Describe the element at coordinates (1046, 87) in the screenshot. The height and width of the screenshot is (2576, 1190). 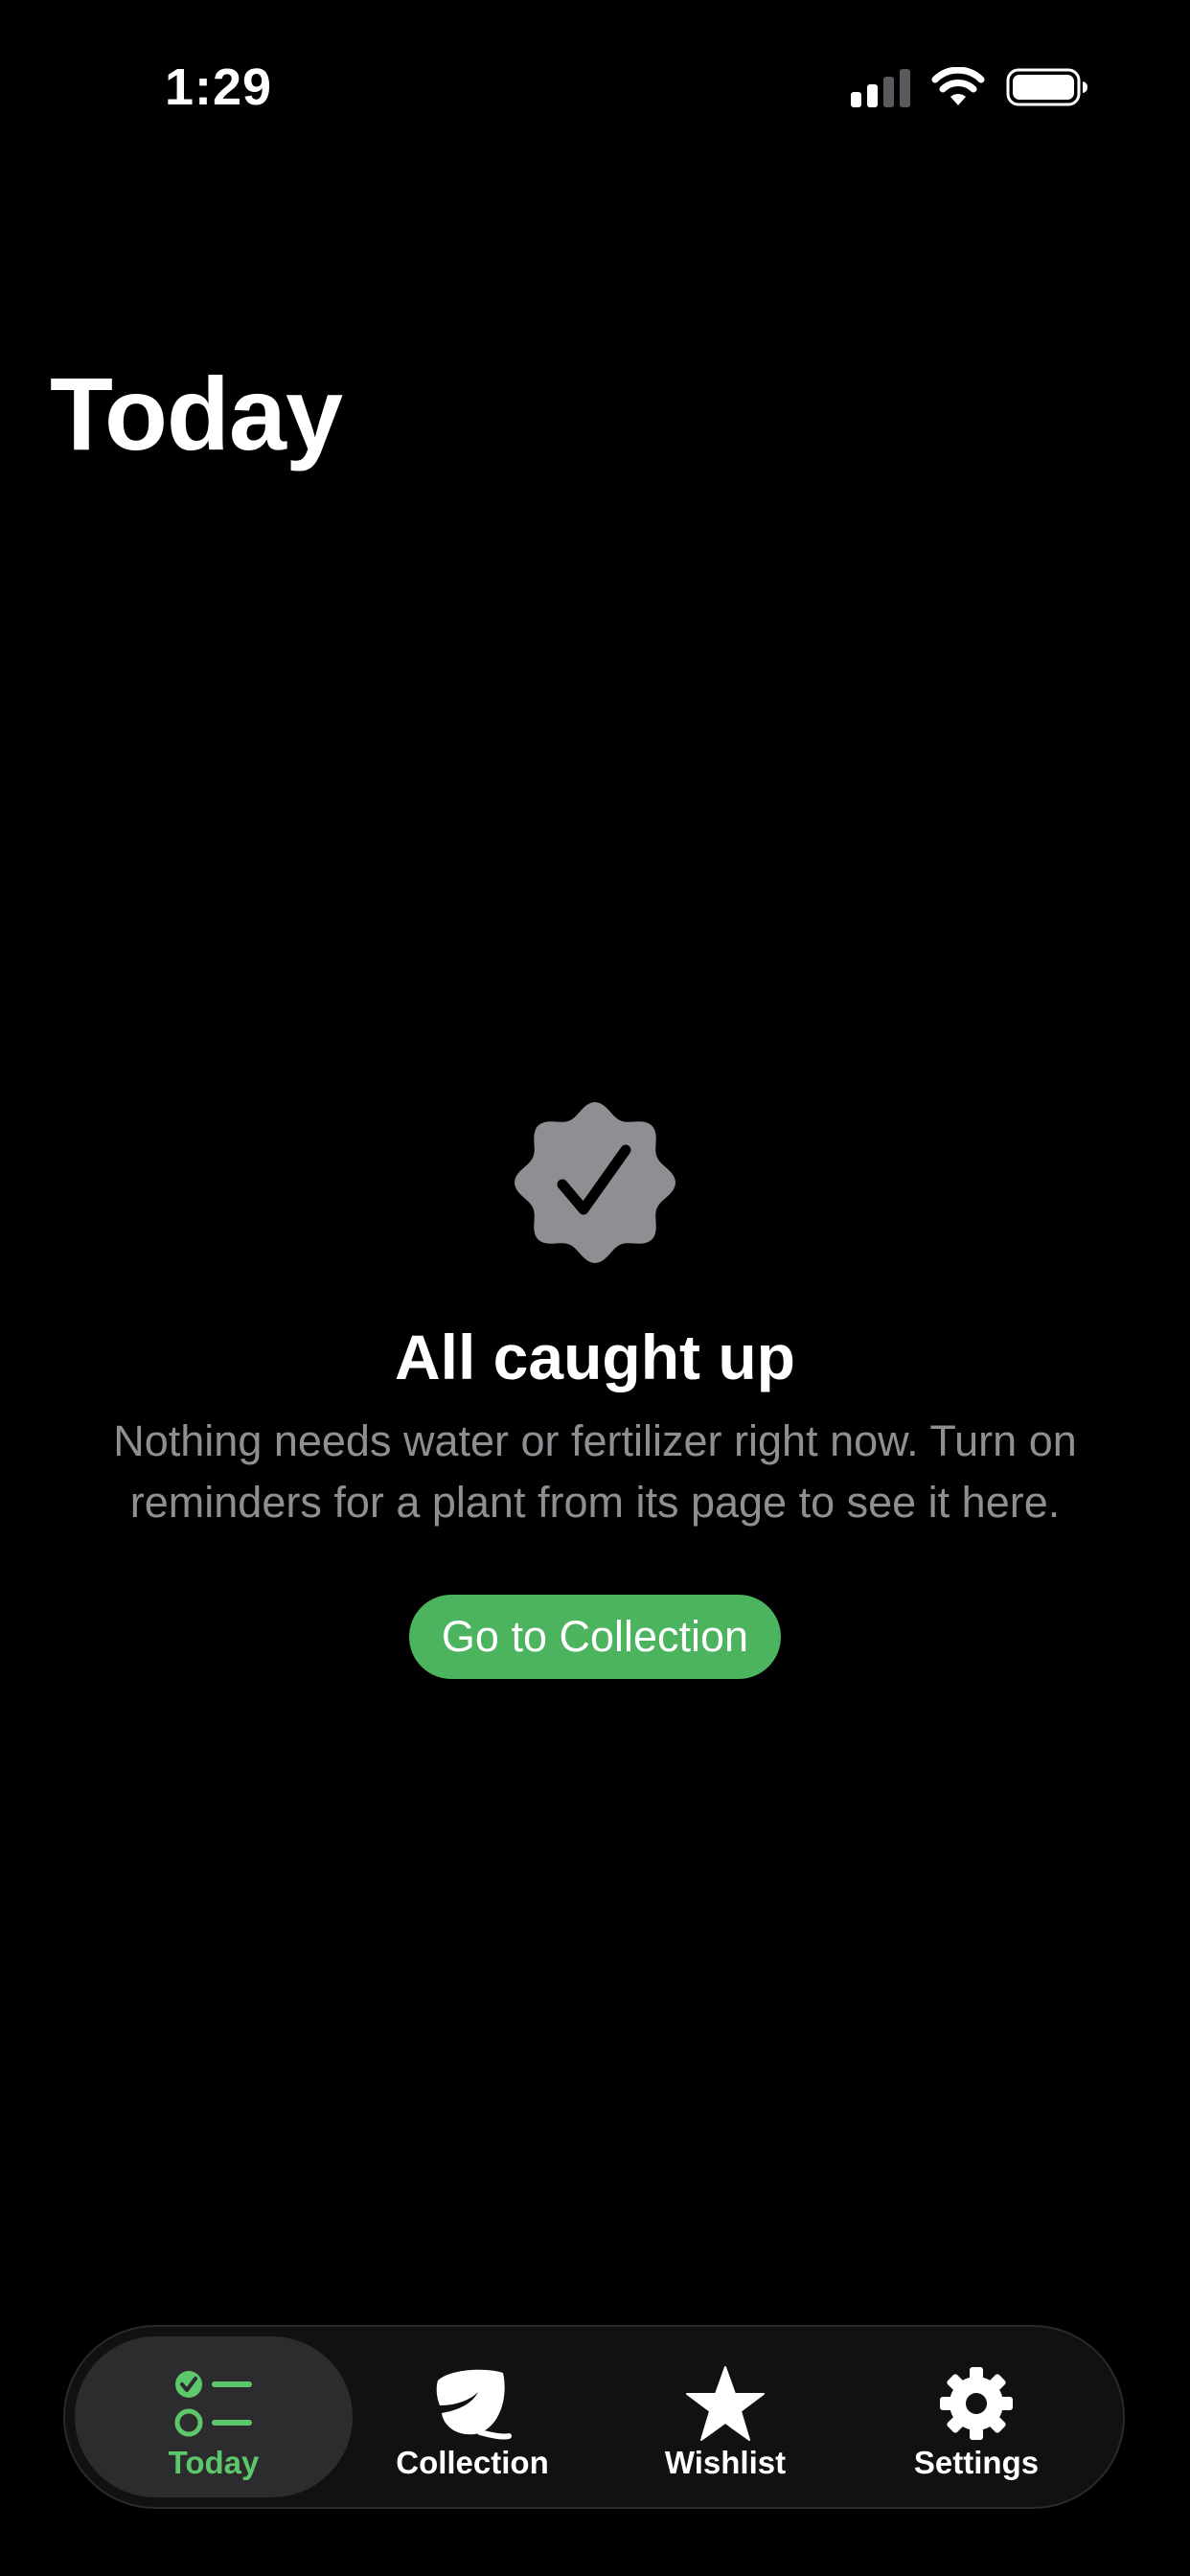
I see `battery-icon` at that location.